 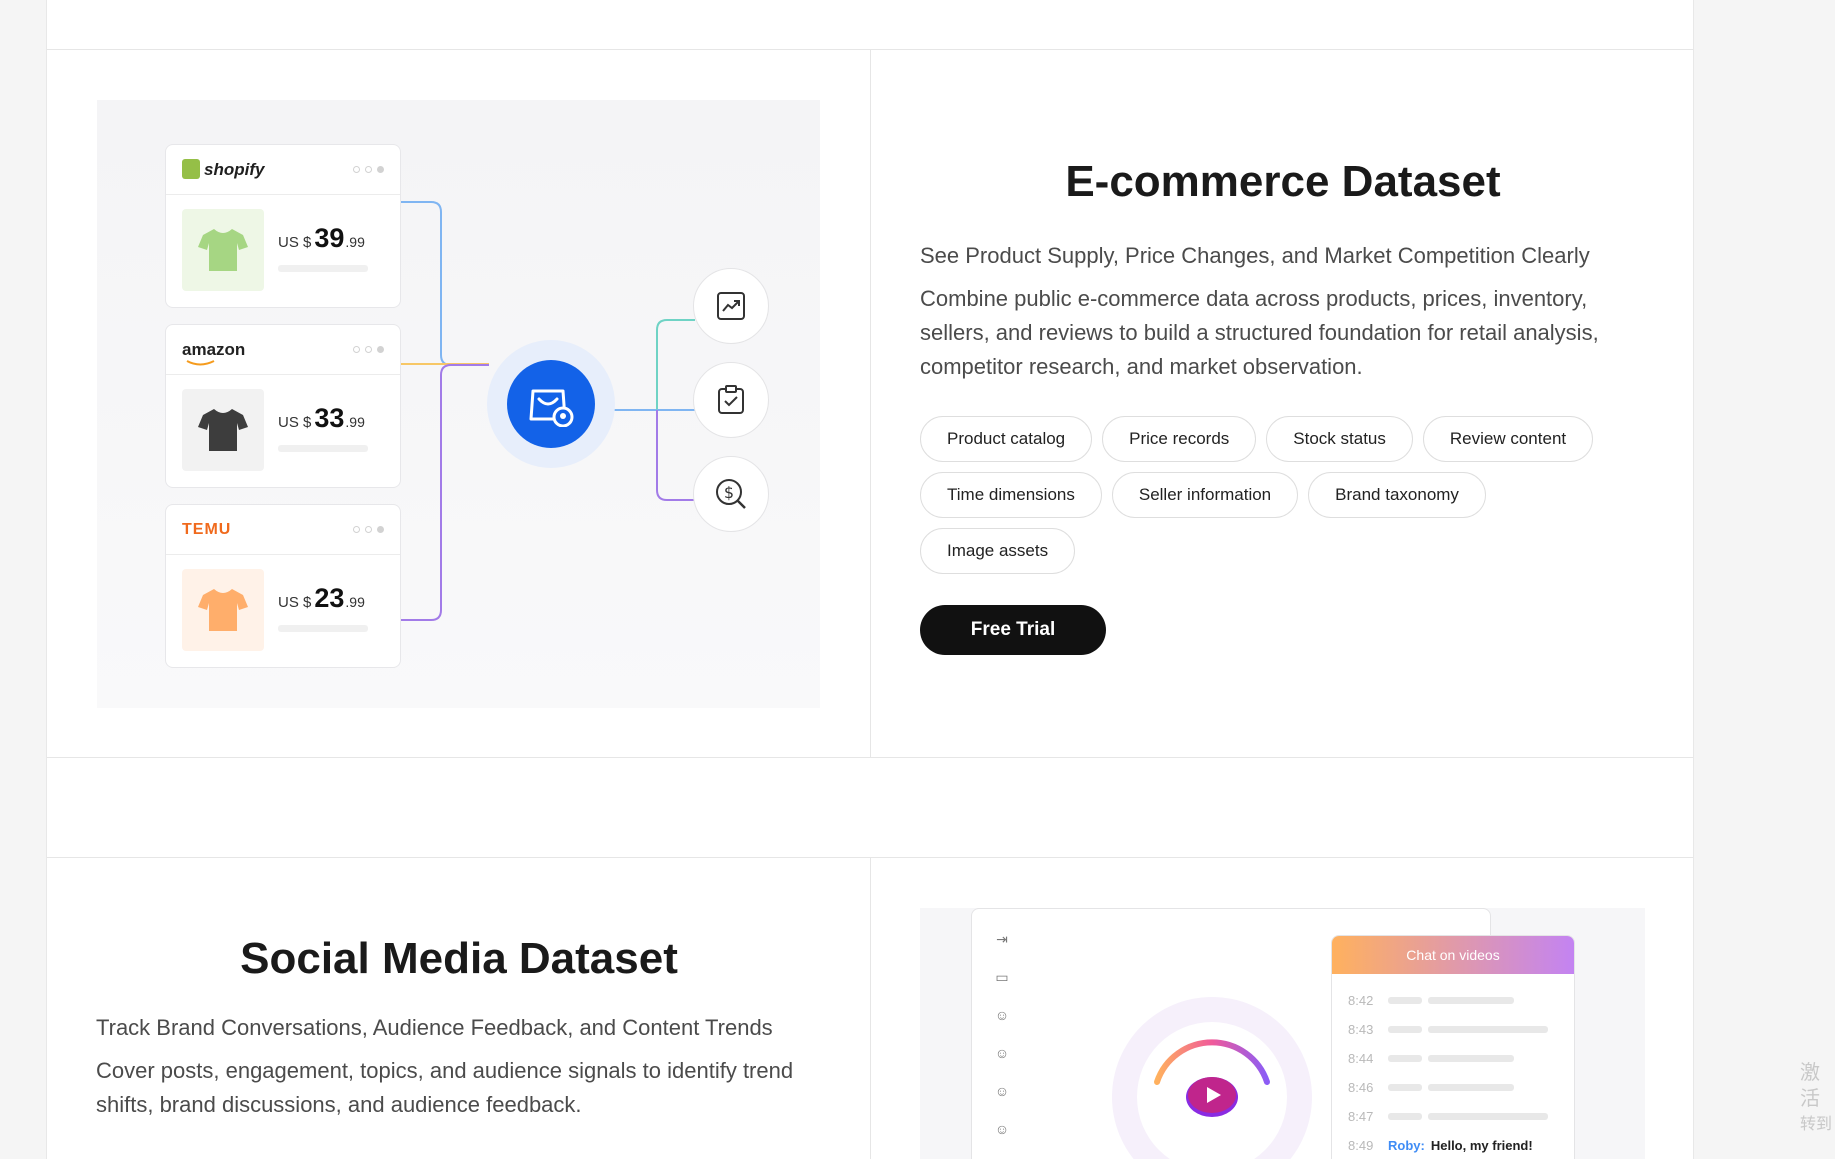 What do you see at coordinates (1011, 495) in the screenshot?
I see `tag-time-dimensions: Time dimensions` at bounding box center [1011, 495].